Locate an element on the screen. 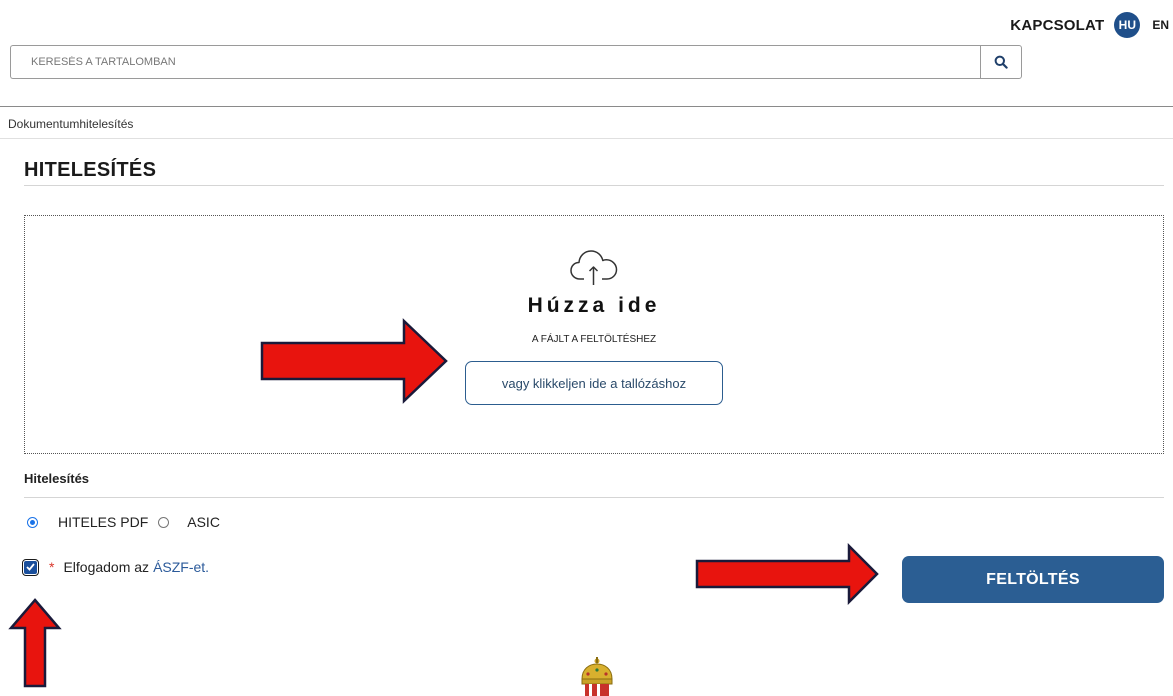 The height and width of the screenshot is (696, 1173). dropzone-title: Húzza ide is located at coordinates (594, 305).